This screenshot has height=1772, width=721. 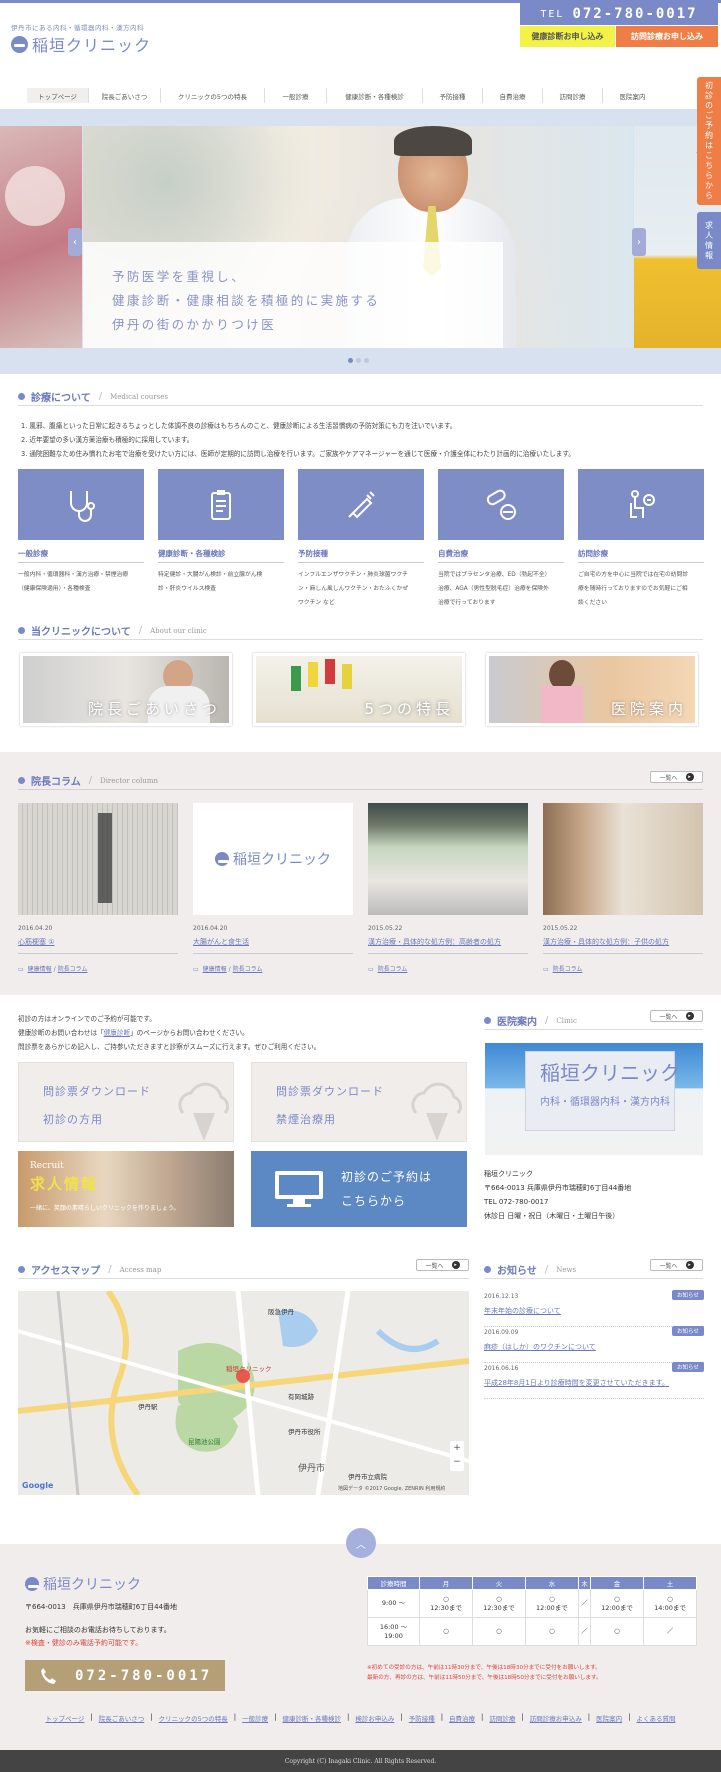 I want to click on side-tab-recruit: 求人情報, so click(x=709, y=240).